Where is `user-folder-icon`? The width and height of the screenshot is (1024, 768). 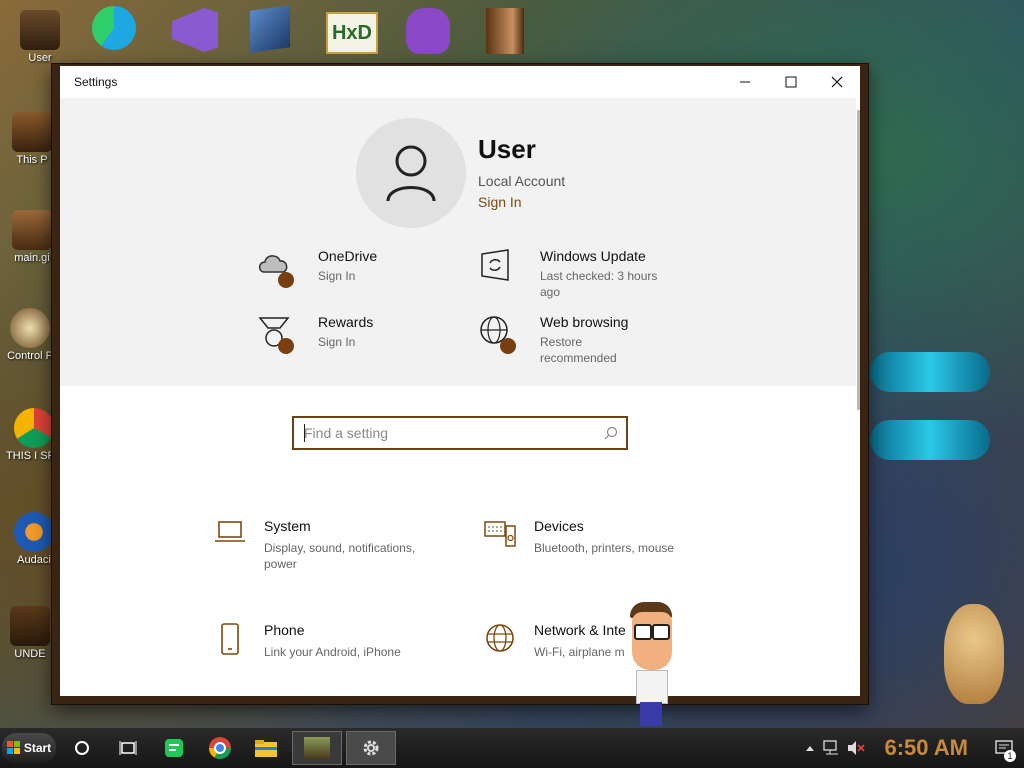
user-folder-icon is located at coordinates (40, 30).